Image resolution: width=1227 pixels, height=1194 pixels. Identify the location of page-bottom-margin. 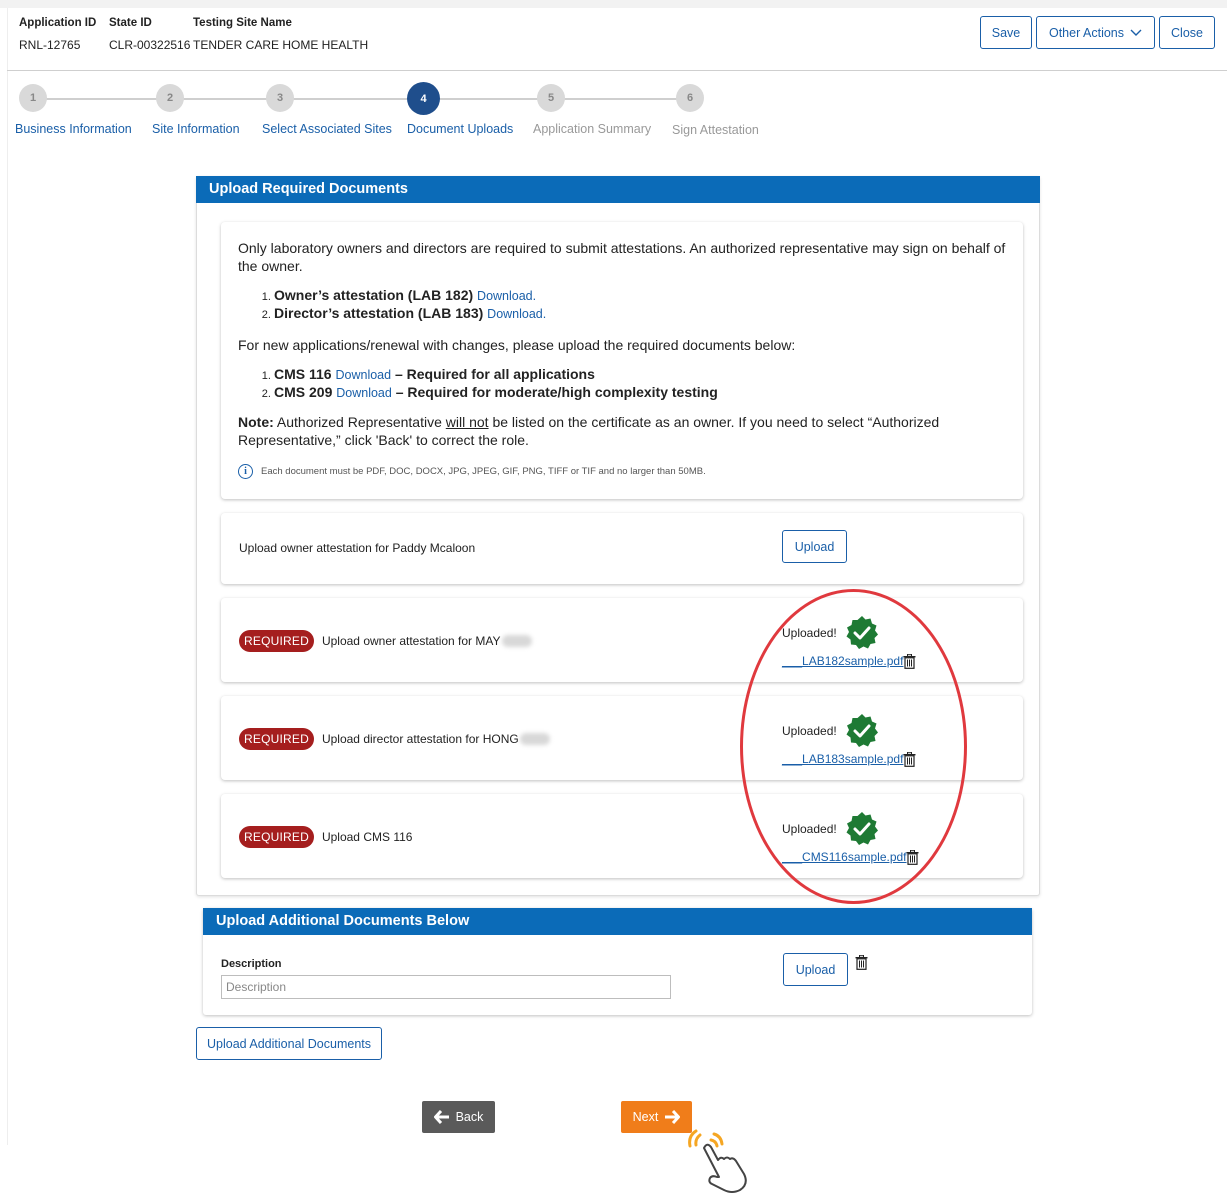
(613, 1169).